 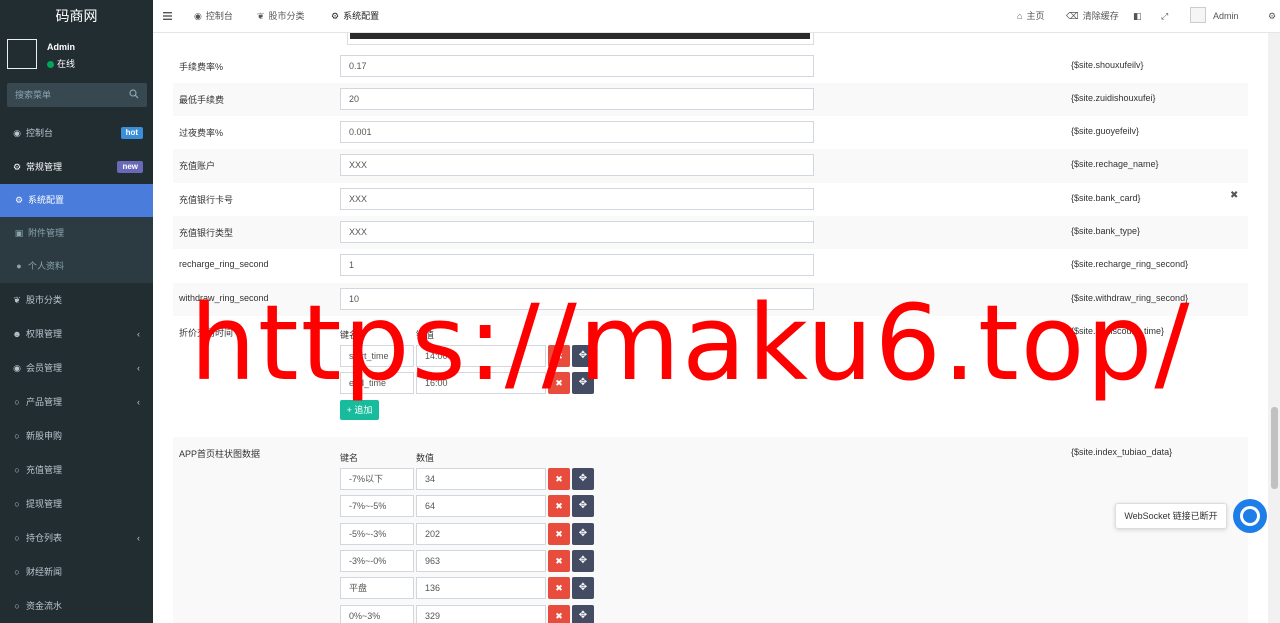 I want to click on translate-icon: ◧, so click(x=1137, y=16).